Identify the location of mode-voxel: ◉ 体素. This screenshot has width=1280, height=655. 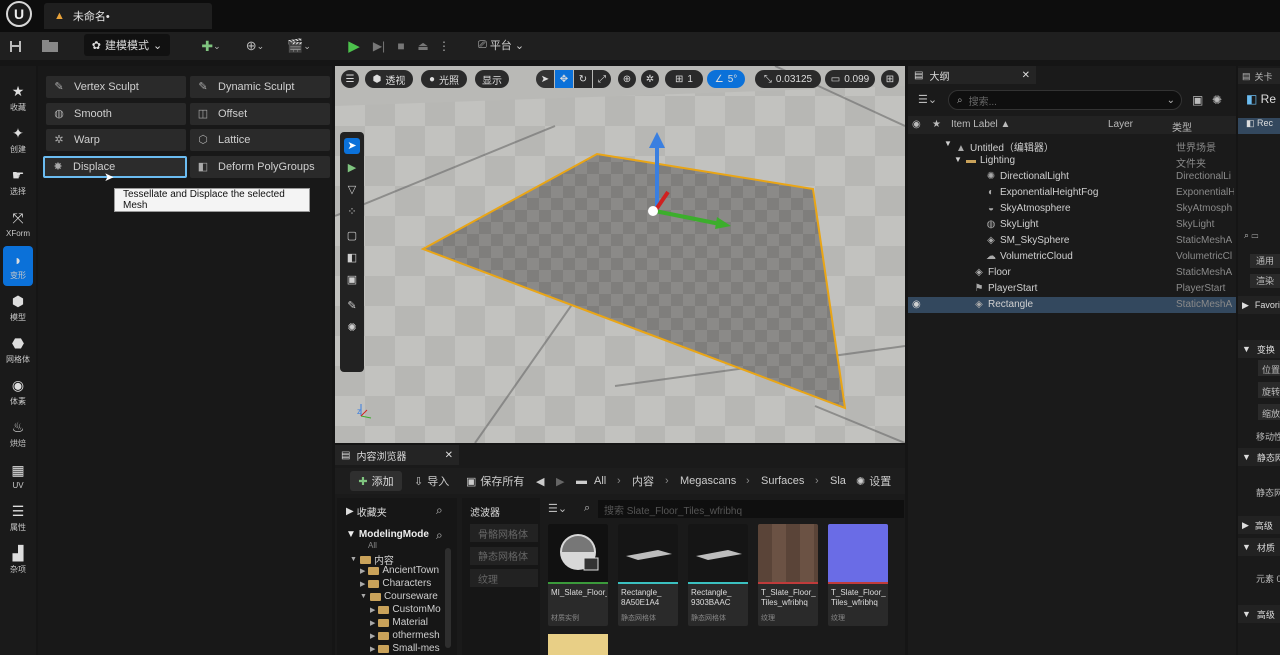
(18, 392).